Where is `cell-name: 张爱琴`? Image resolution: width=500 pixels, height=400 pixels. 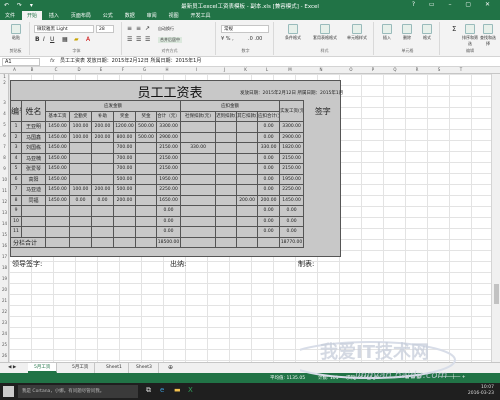
cell-name: 张爱琴 is located at coordinates (33, 169).